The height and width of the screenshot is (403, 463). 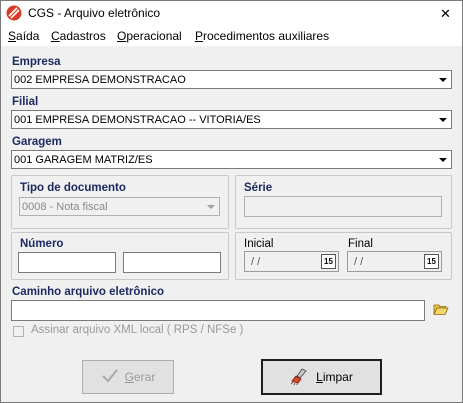 What do you see at coordinates (37, 142) in the screenshot?
I see `garagem-label: Garagem` at bounding box center [37, 142].